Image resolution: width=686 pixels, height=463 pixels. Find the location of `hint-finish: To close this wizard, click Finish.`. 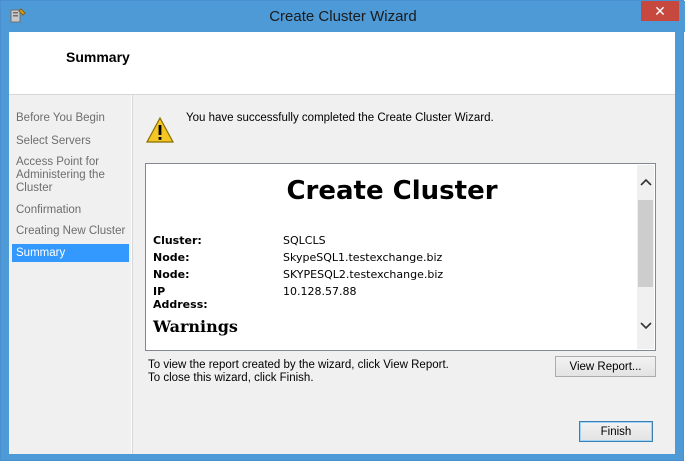

hint-finish: To close this wizard, click Finish. is located at coordinates (231, 378).